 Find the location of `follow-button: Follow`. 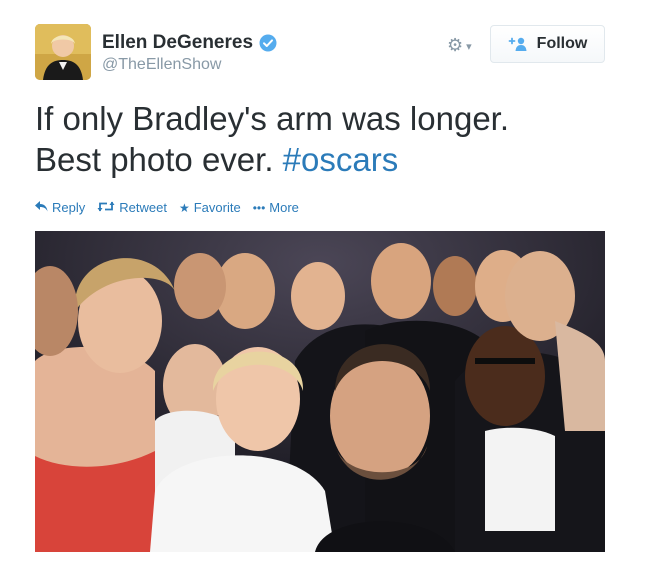

follow-button: Follow is located at coordinates (547, 44).